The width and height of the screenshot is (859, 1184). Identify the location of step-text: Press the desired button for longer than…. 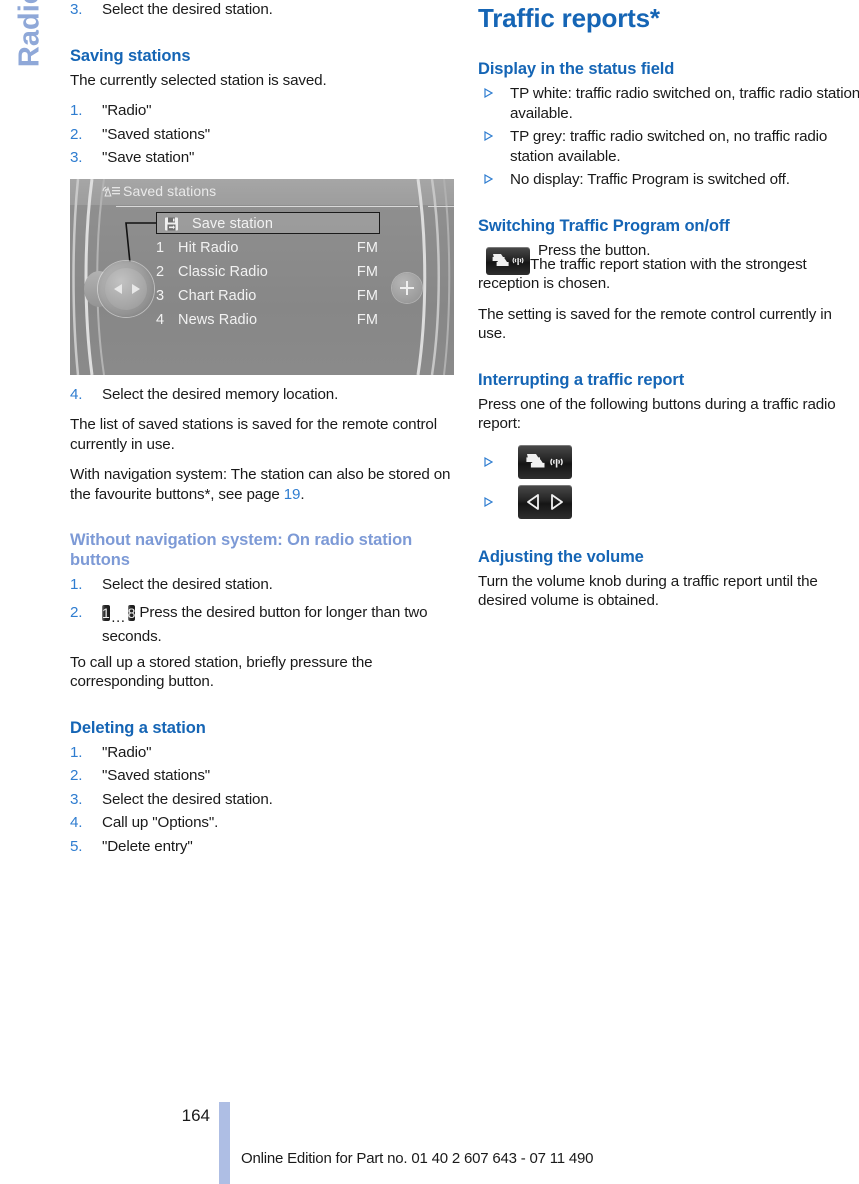
(265, 624).